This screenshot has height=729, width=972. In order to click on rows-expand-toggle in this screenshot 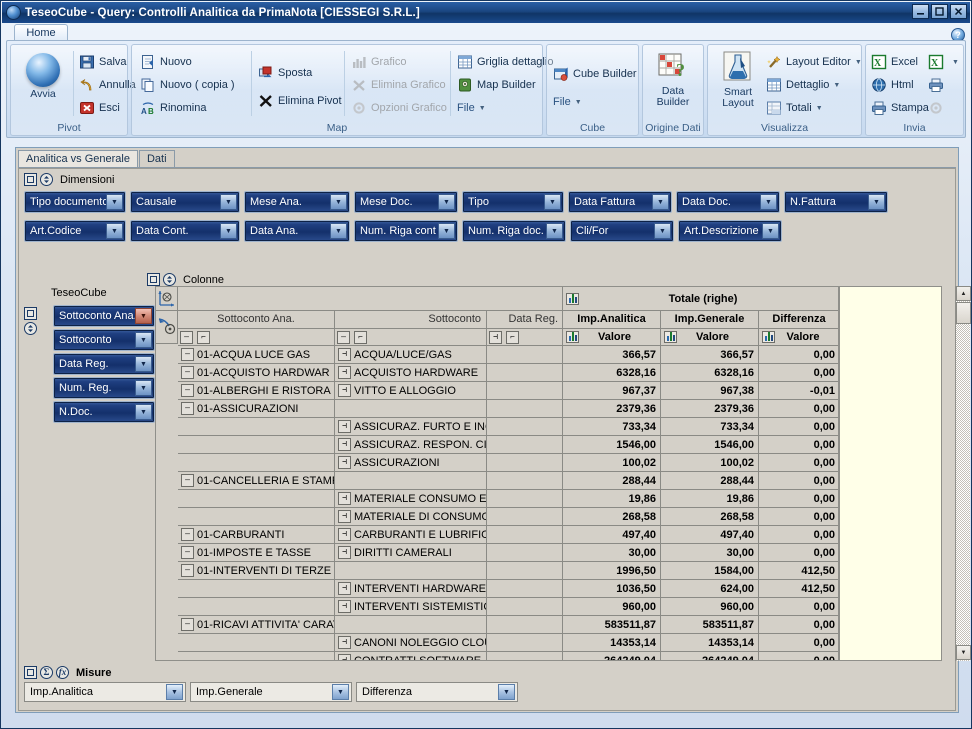, I will do `click(30, 328)`.